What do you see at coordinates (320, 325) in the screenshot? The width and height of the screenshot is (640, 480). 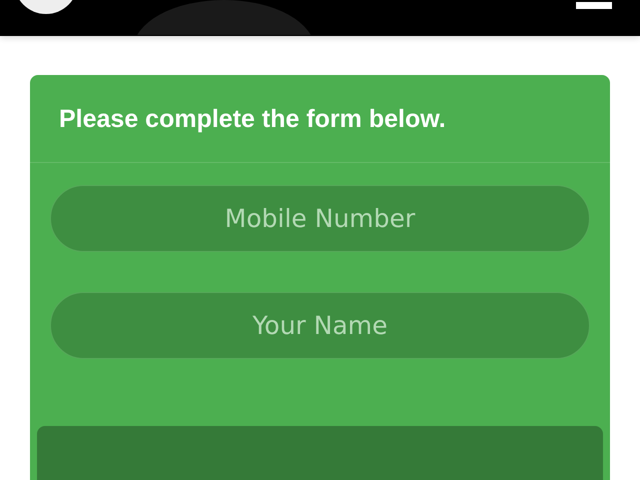 I see `input-field: Your Name` at bounding box center [320, 325].